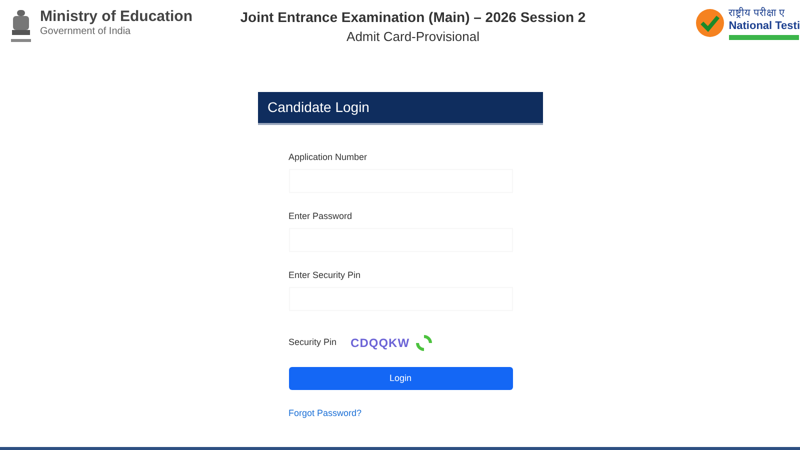 This screenshot has height=450, width=800. What do you see at coordinates (380, 343) in the screenshot?
I see `captcha-text: CDQQKW` at bounding box center [380, 343].